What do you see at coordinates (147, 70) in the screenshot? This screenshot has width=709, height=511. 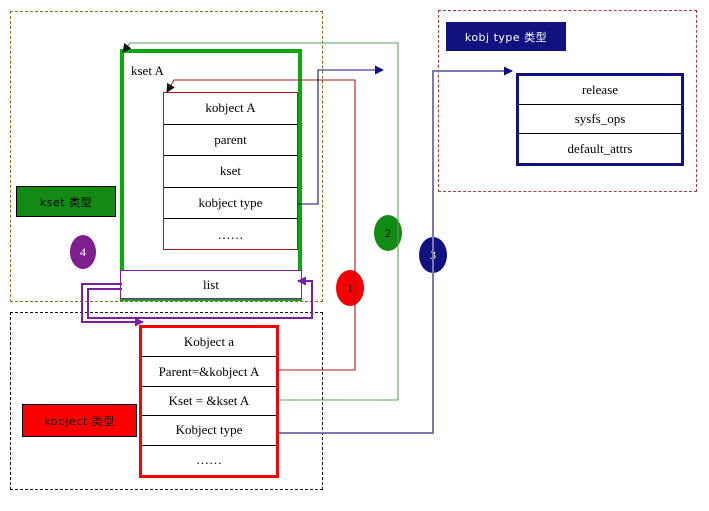 I see `kset-a-title: kset A` at bounding box center [147, 70].